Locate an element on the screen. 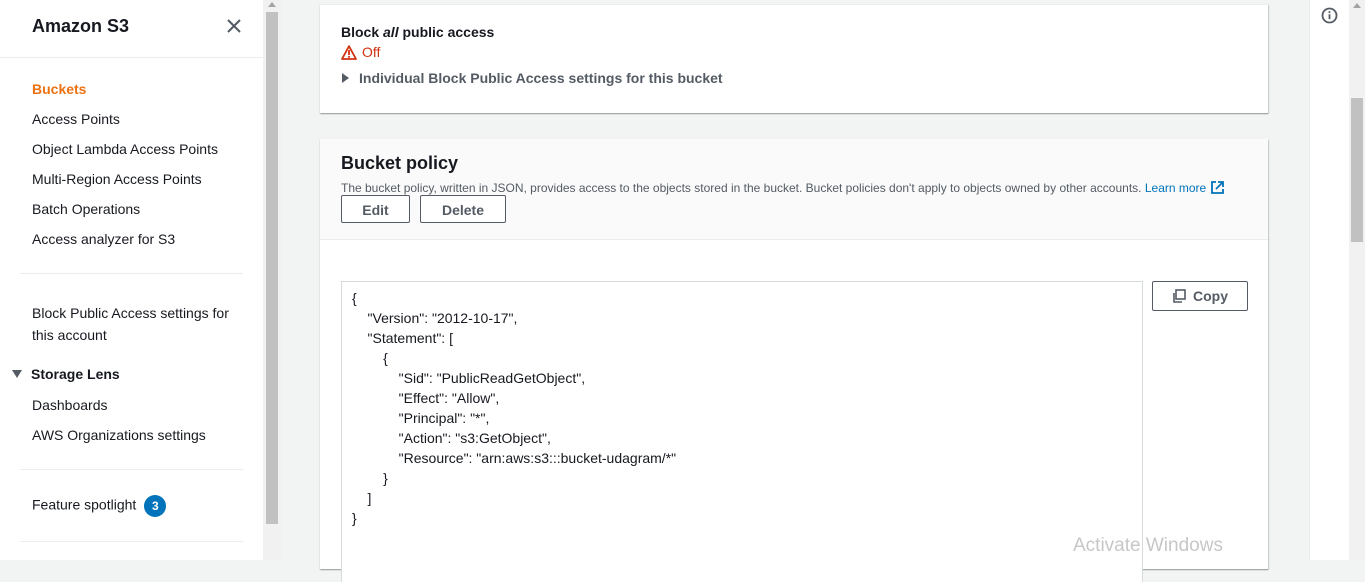 The width and height of the screenshot is (1365, 582). copy-label: Copy is located at coordinates (1210, 296).